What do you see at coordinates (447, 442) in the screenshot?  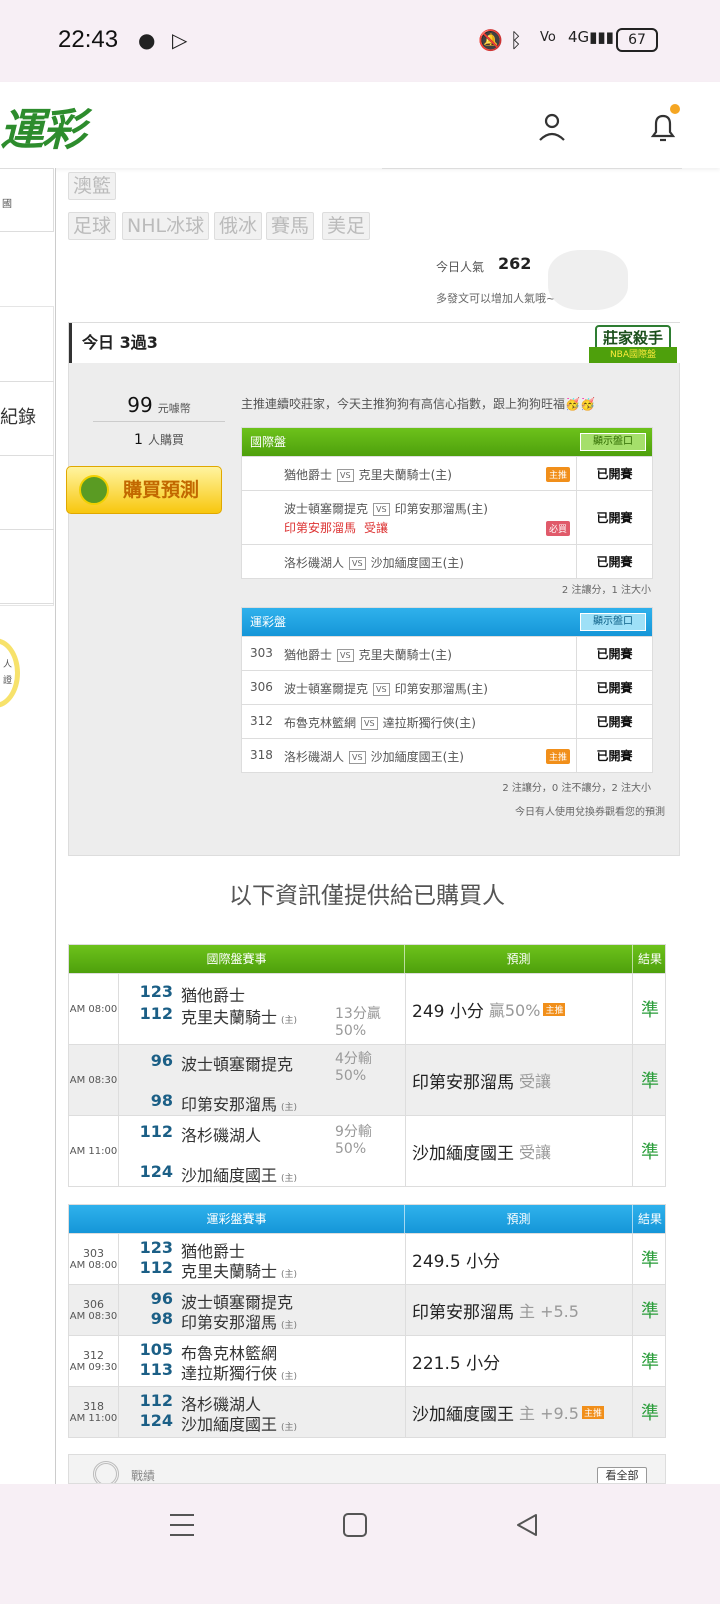 I see `intl-table-header: 國際盤 顯示盤口` at bounding box center [447, 442].